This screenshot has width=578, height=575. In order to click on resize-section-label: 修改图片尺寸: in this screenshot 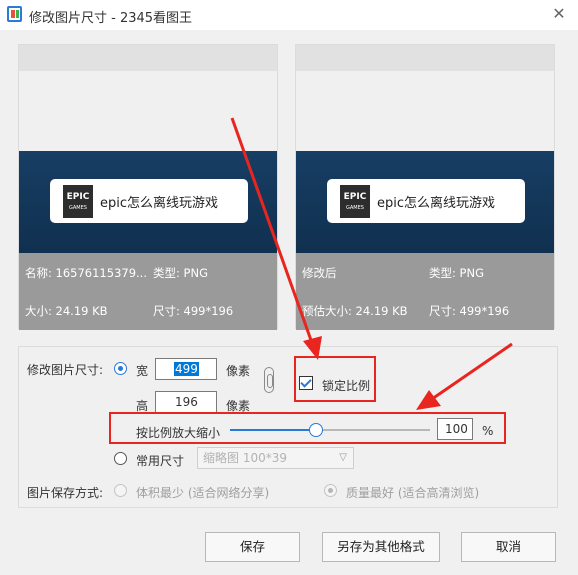, I will do `click(65, 370)`.